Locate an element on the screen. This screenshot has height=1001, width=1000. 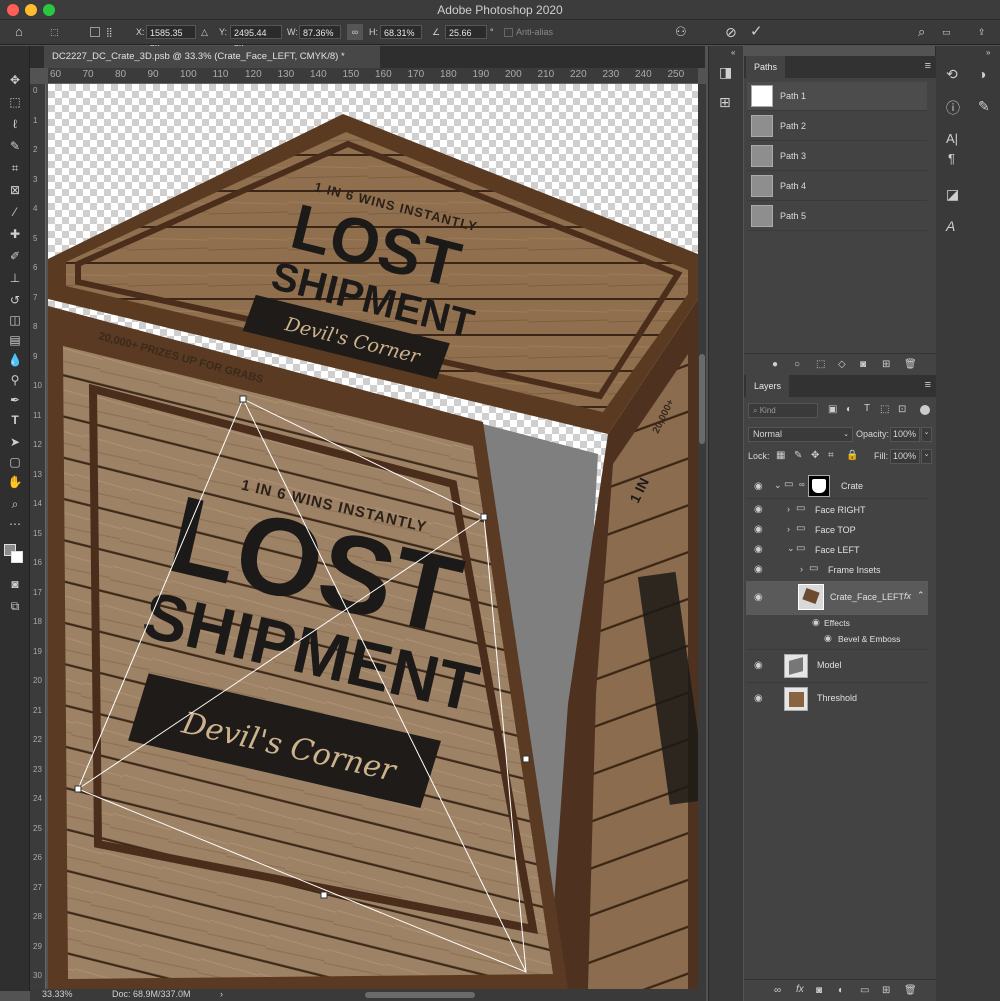
color-wheel-icon: ◑ is located at coordinates (982, 74).